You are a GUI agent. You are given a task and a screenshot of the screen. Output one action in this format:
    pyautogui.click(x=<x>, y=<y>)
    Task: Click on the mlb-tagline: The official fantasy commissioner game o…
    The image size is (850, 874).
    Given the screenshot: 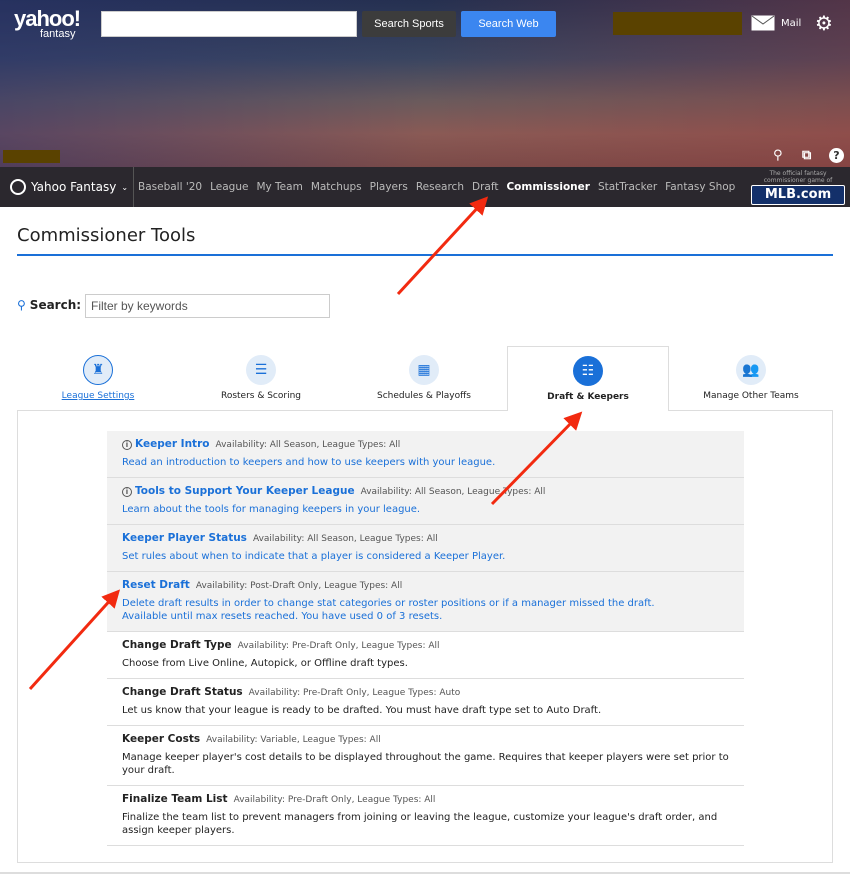 What is the action you would take?
    pyautogui.click(x=798, y=177)
    